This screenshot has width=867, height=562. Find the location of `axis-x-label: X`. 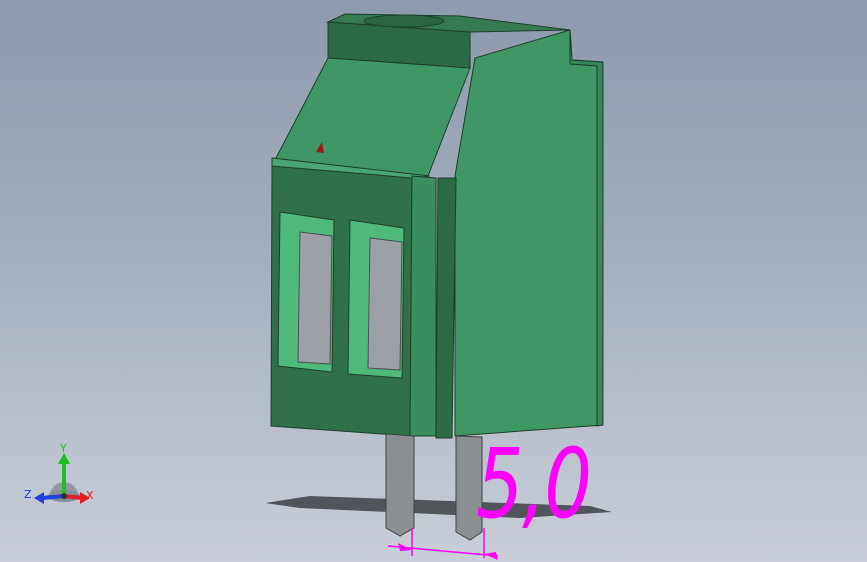

axis-x-label: X is located at coordinates (90, 495).